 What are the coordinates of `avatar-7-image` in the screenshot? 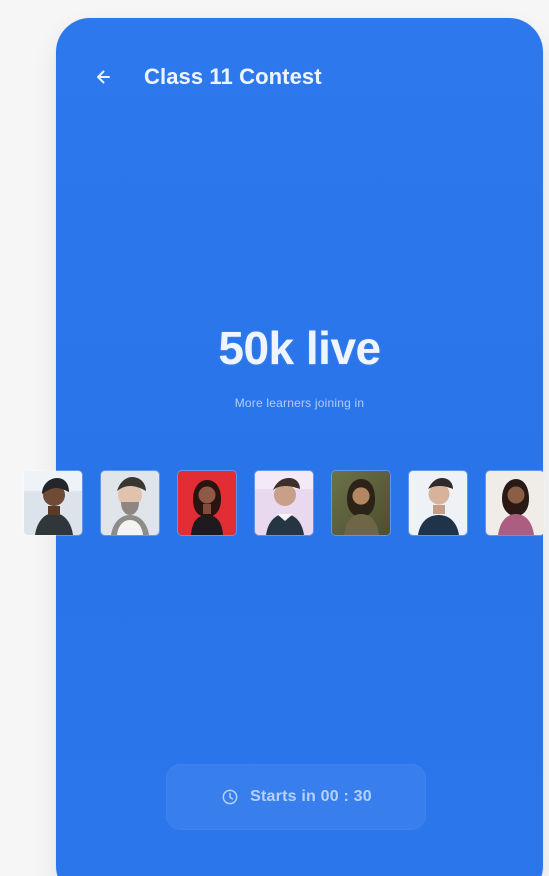 It's located at (515, 503).